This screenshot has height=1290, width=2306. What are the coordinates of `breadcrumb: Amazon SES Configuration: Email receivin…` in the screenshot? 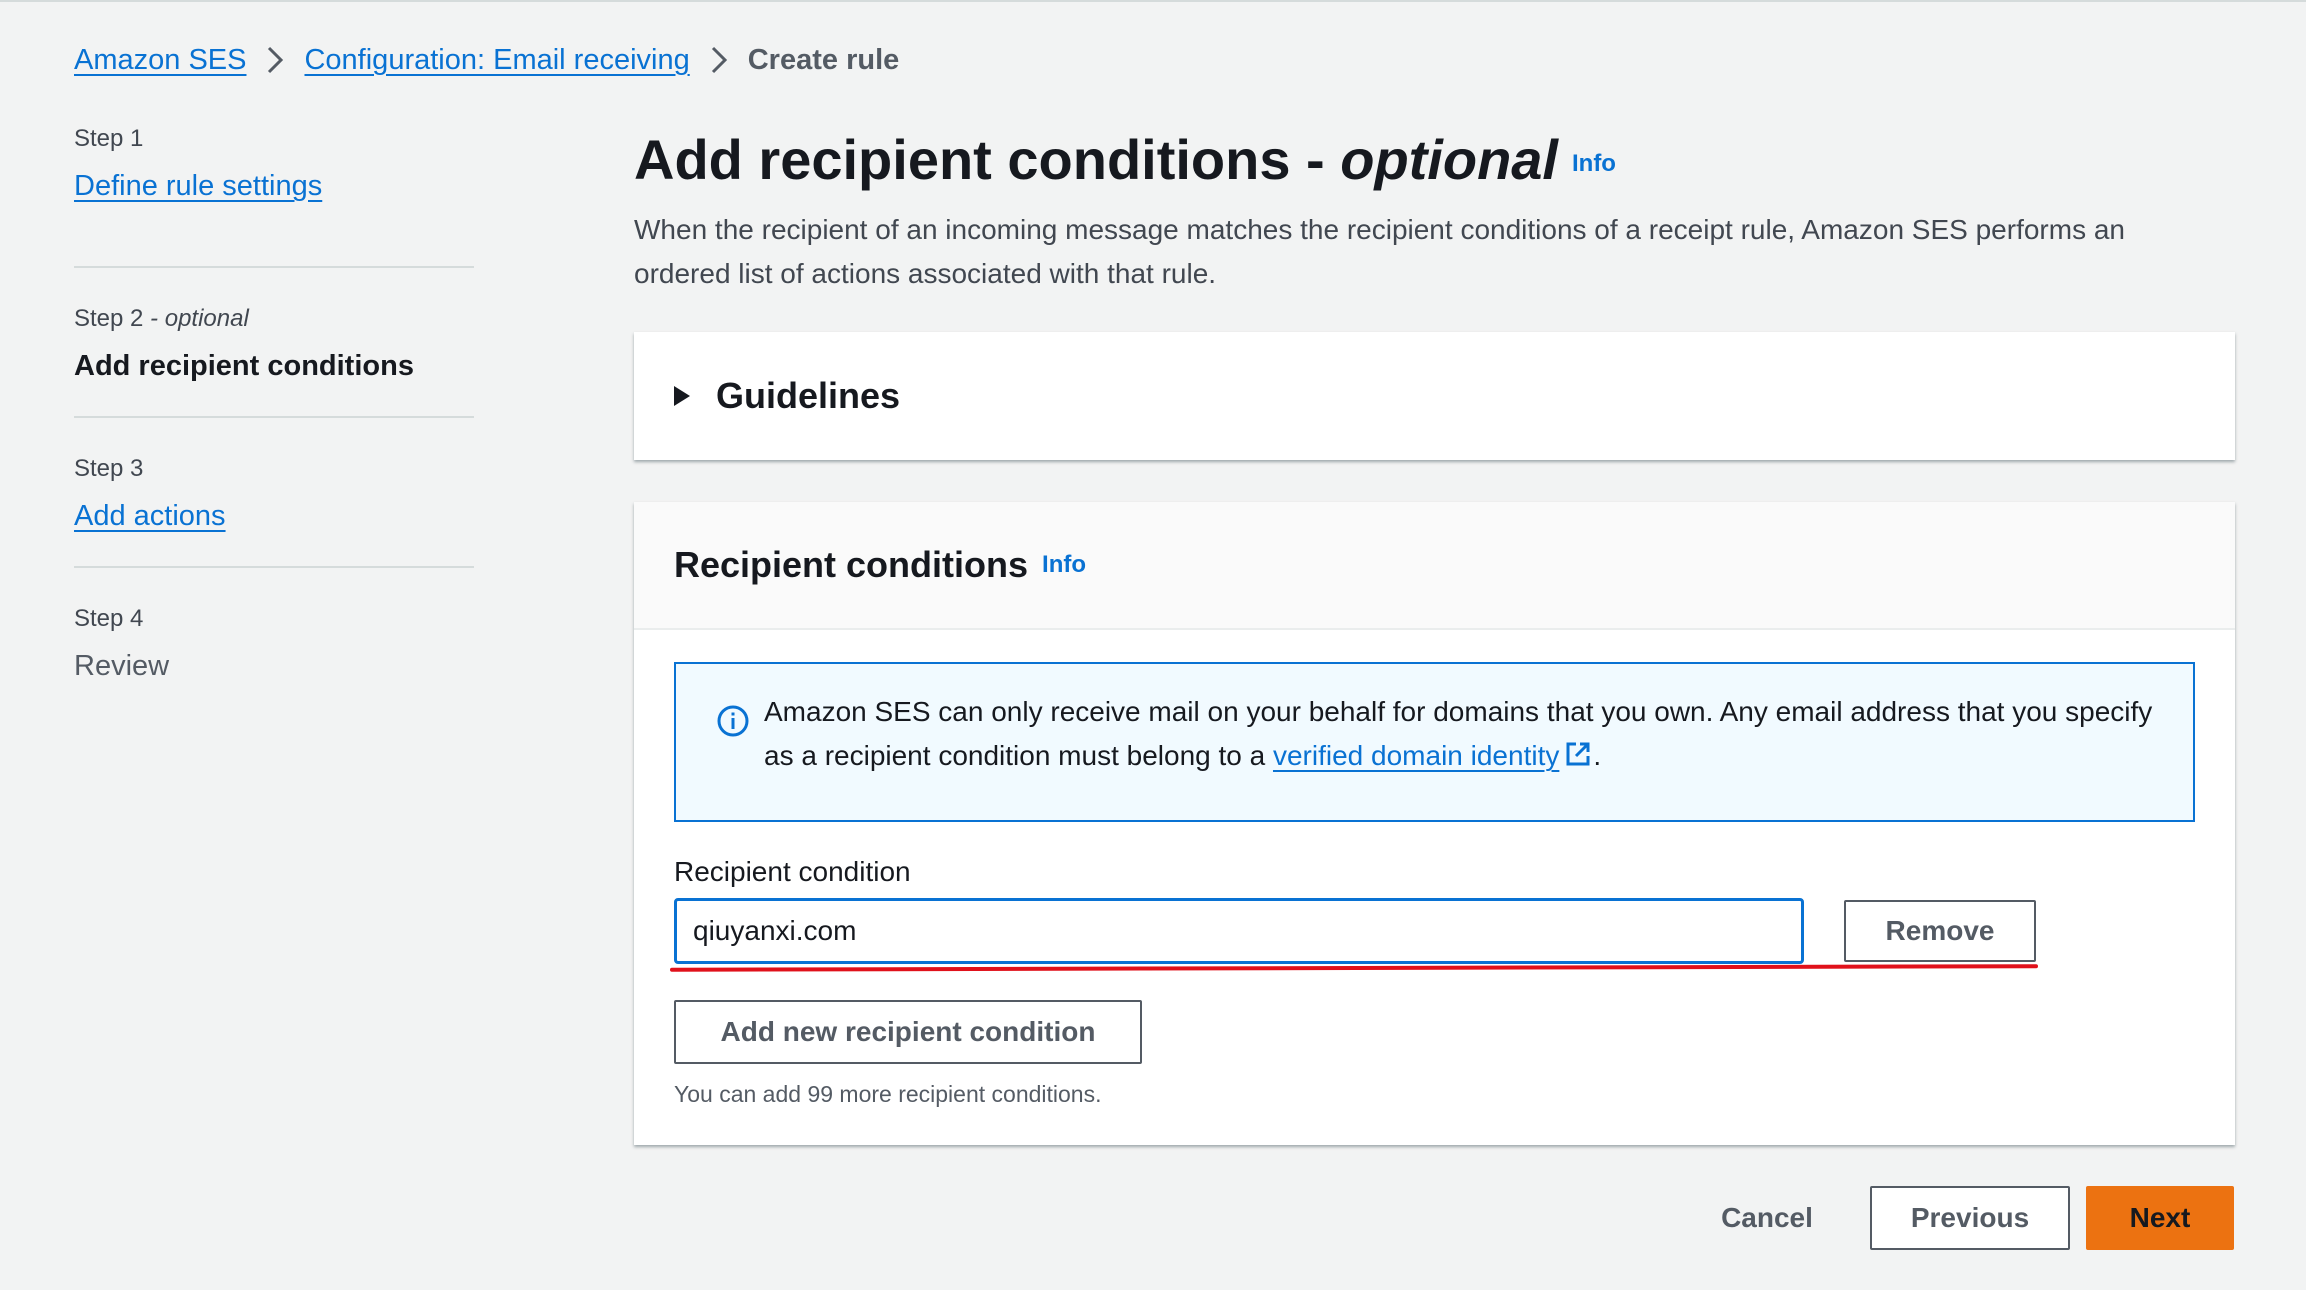 It's located at (486, 60).